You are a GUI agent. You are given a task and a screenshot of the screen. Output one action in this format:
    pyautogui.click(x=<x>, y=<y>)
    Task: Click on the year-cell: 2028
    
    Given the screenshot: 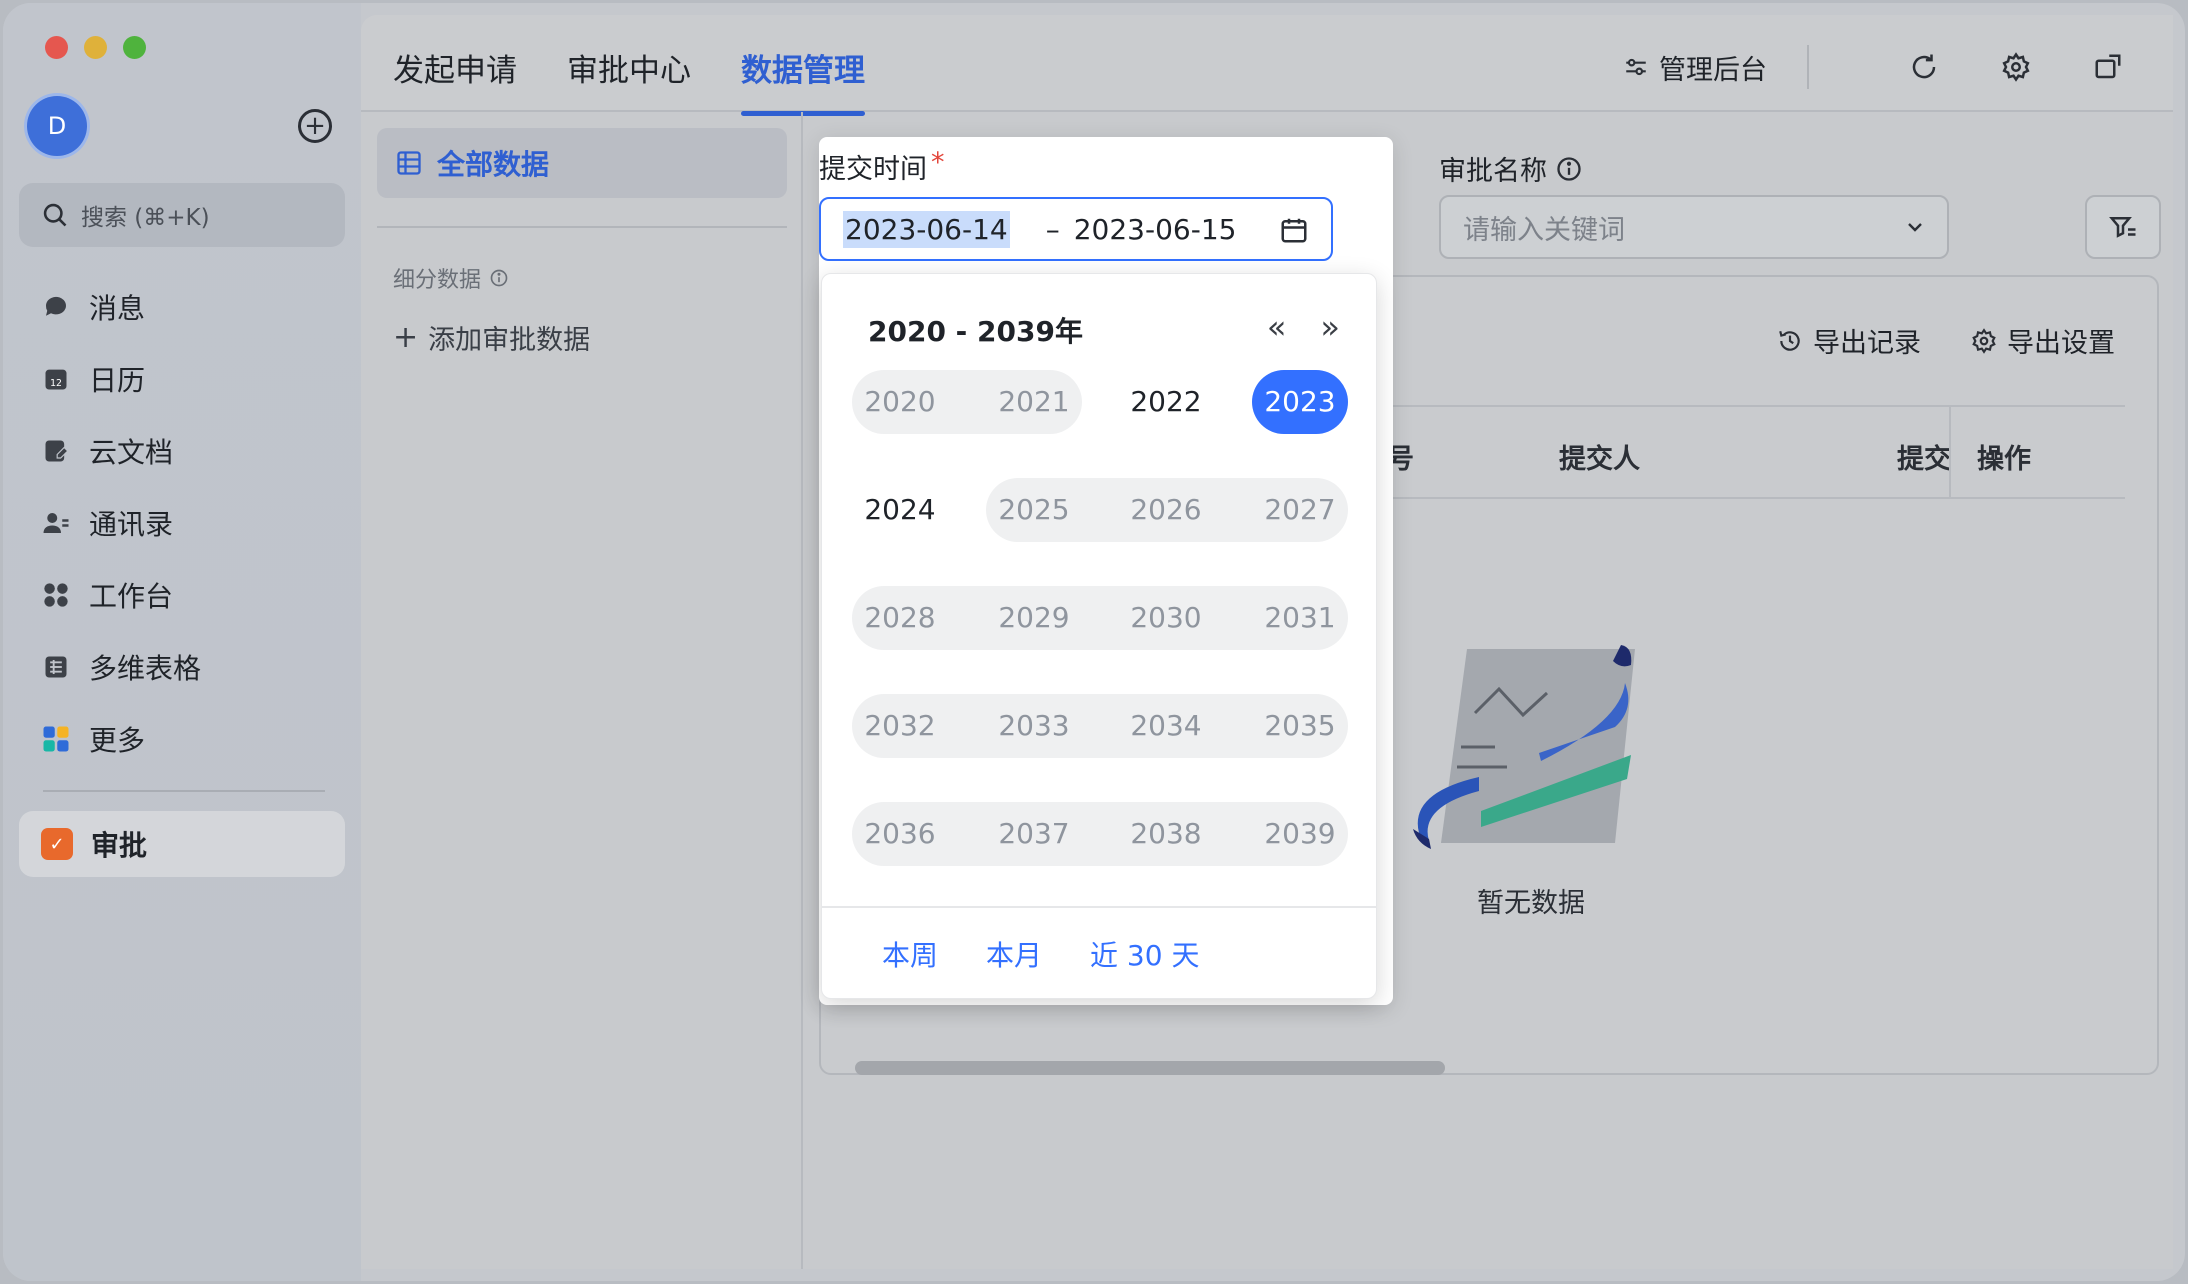 What is the action you would take?
    pyautogui.click(x=900, y=618)
    